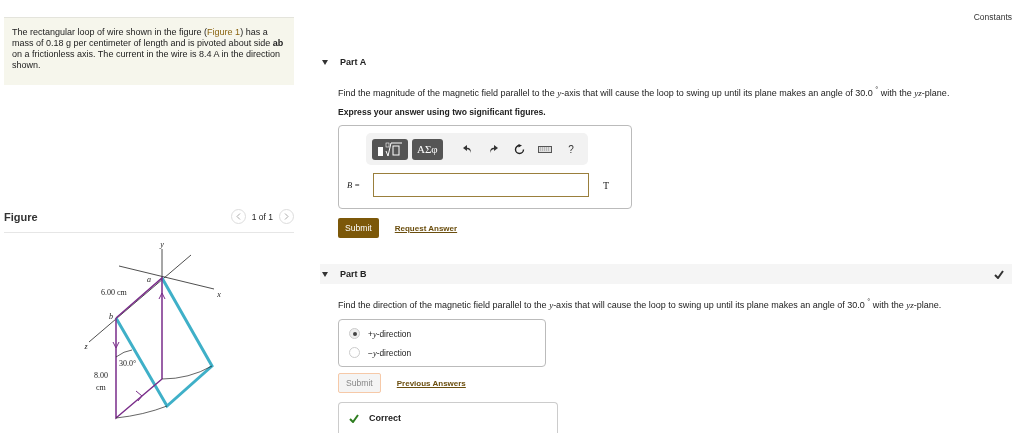  I want to click on figure-label: 8.00, so click(101, 375).